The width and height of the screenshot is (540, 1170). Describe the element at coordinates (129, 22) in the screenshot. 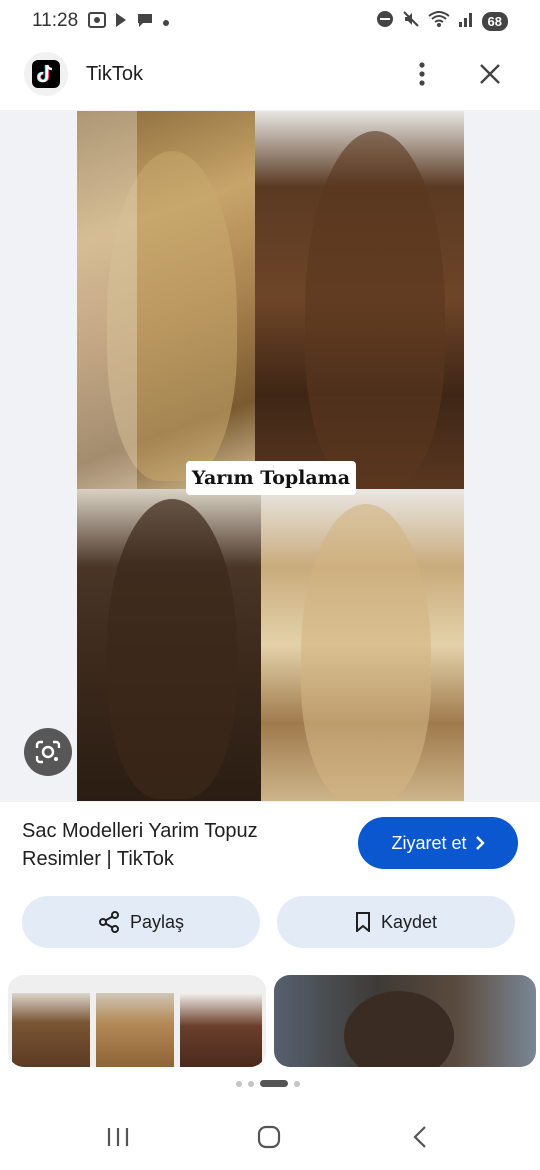

I see `status-left-icons` at that location.